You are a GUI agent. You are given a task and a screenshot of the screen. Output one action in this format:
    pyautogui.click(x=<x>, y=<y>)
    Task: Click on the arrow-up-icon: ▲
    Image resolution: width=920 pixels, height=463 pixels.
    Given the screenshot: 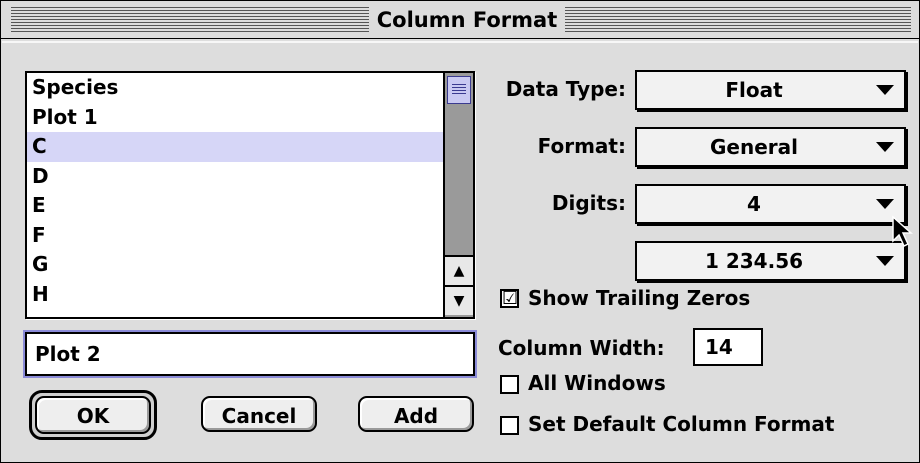 What is the action you would take?
    pyautogui.click(x=459, y=271)
    